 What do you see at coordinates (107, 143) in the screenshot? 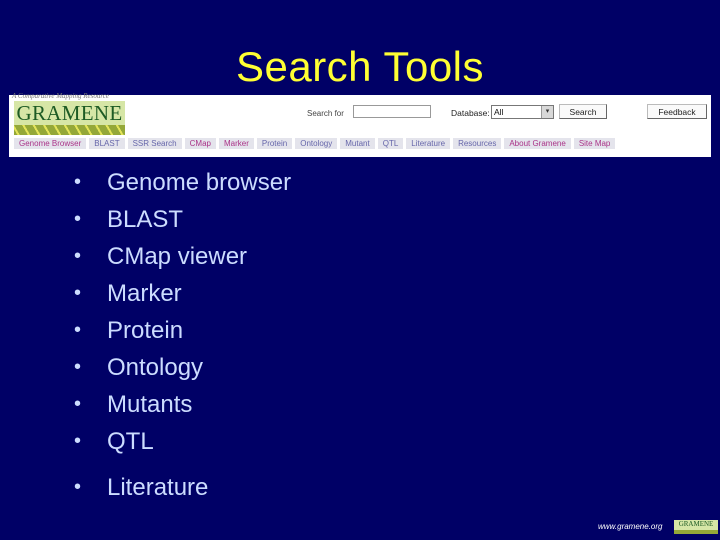
I see `nav-tab-blast: BLAST` at bounding box center [107, 143].